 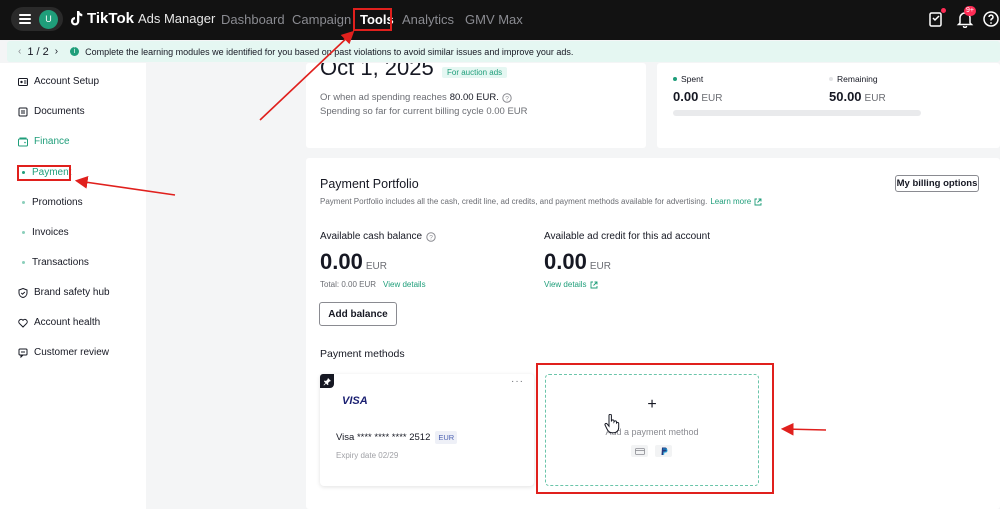 I want to click on remaining-label: Remaining, so click(x=857, y=79).